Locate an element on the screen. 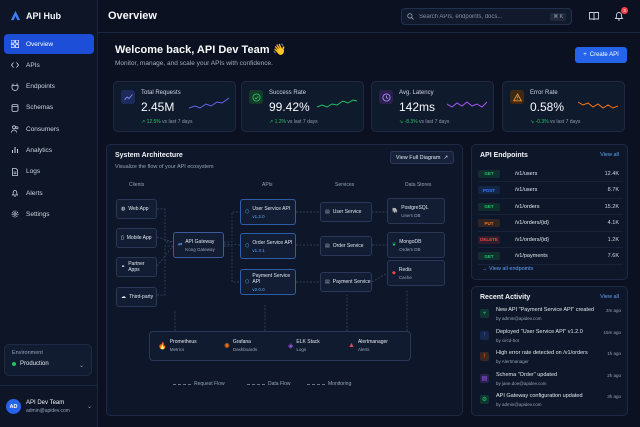  api-user-service: ⬡ User Service API v1.2.0 is located at coordinates (268, 212).